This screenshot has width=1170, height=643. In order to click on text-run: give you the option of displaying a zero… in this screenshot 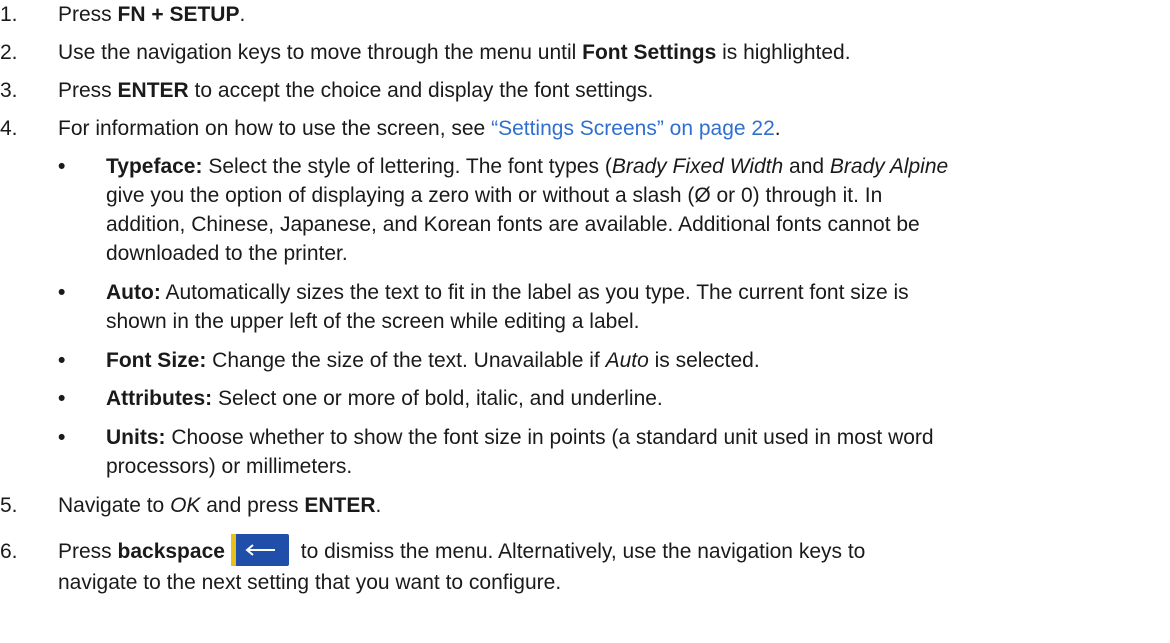, I will do `click(494, 195)`.